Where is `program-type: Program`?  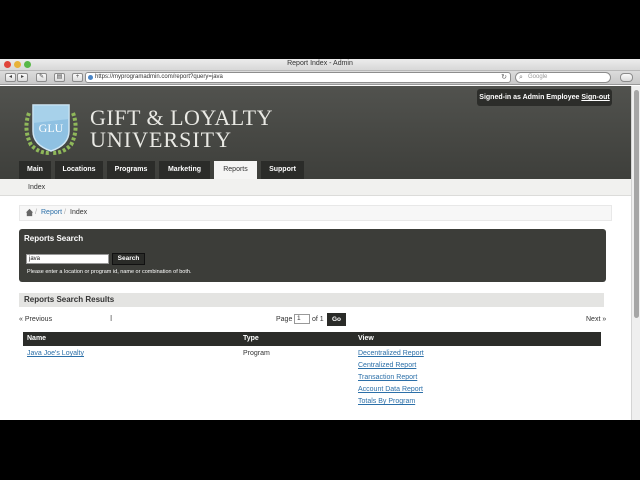
program-type: Program is located at coordinates (256, 353).